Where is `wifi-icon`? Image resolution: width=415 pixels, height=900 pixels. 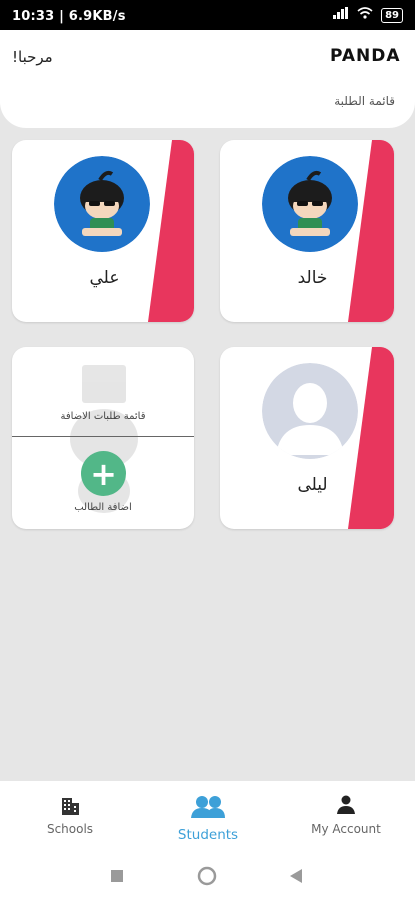 wifi-icon is located at coordinates (365, 15).